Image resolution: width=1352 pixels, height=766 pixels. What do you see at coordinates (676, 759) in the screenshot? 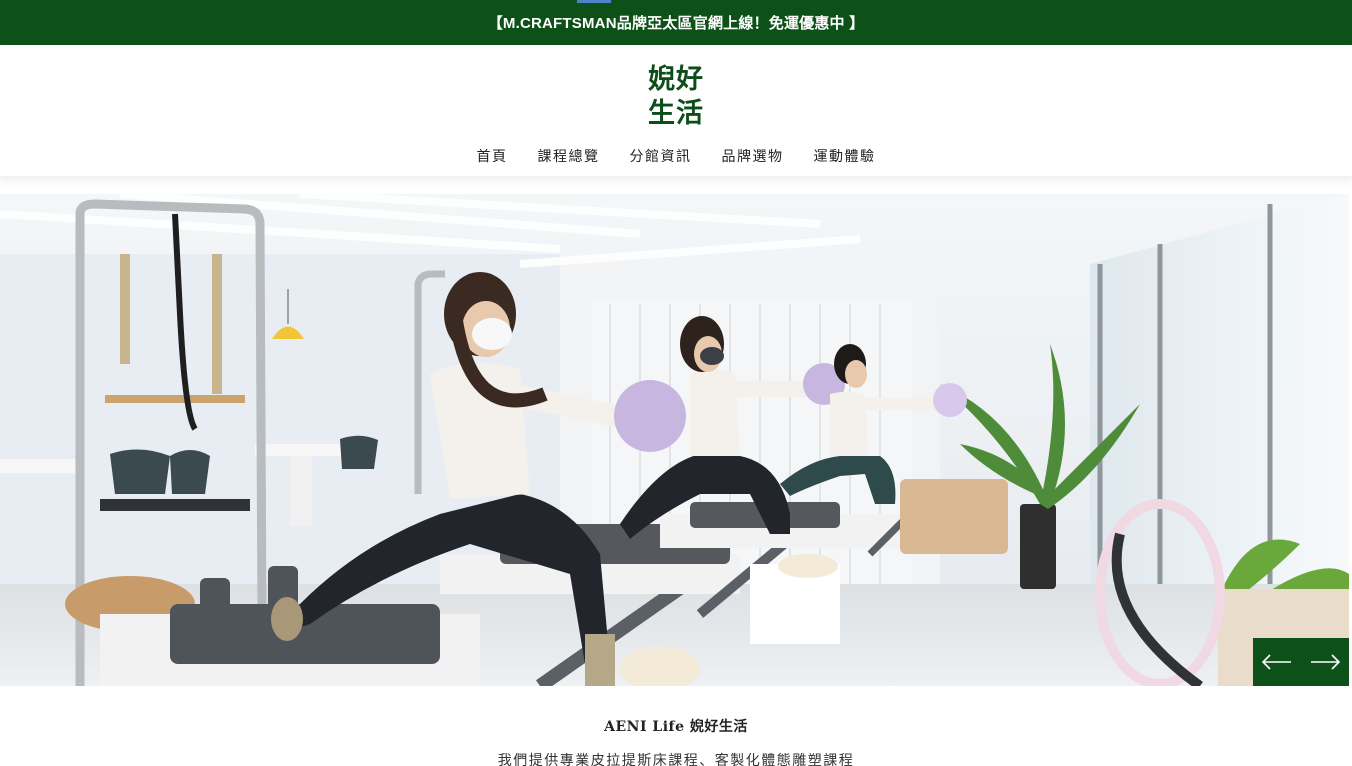
I see `intro-text: 我們提供專業皮拉提斯床課程、客製化體態雕塑課程` at bounding box center [676, 759].